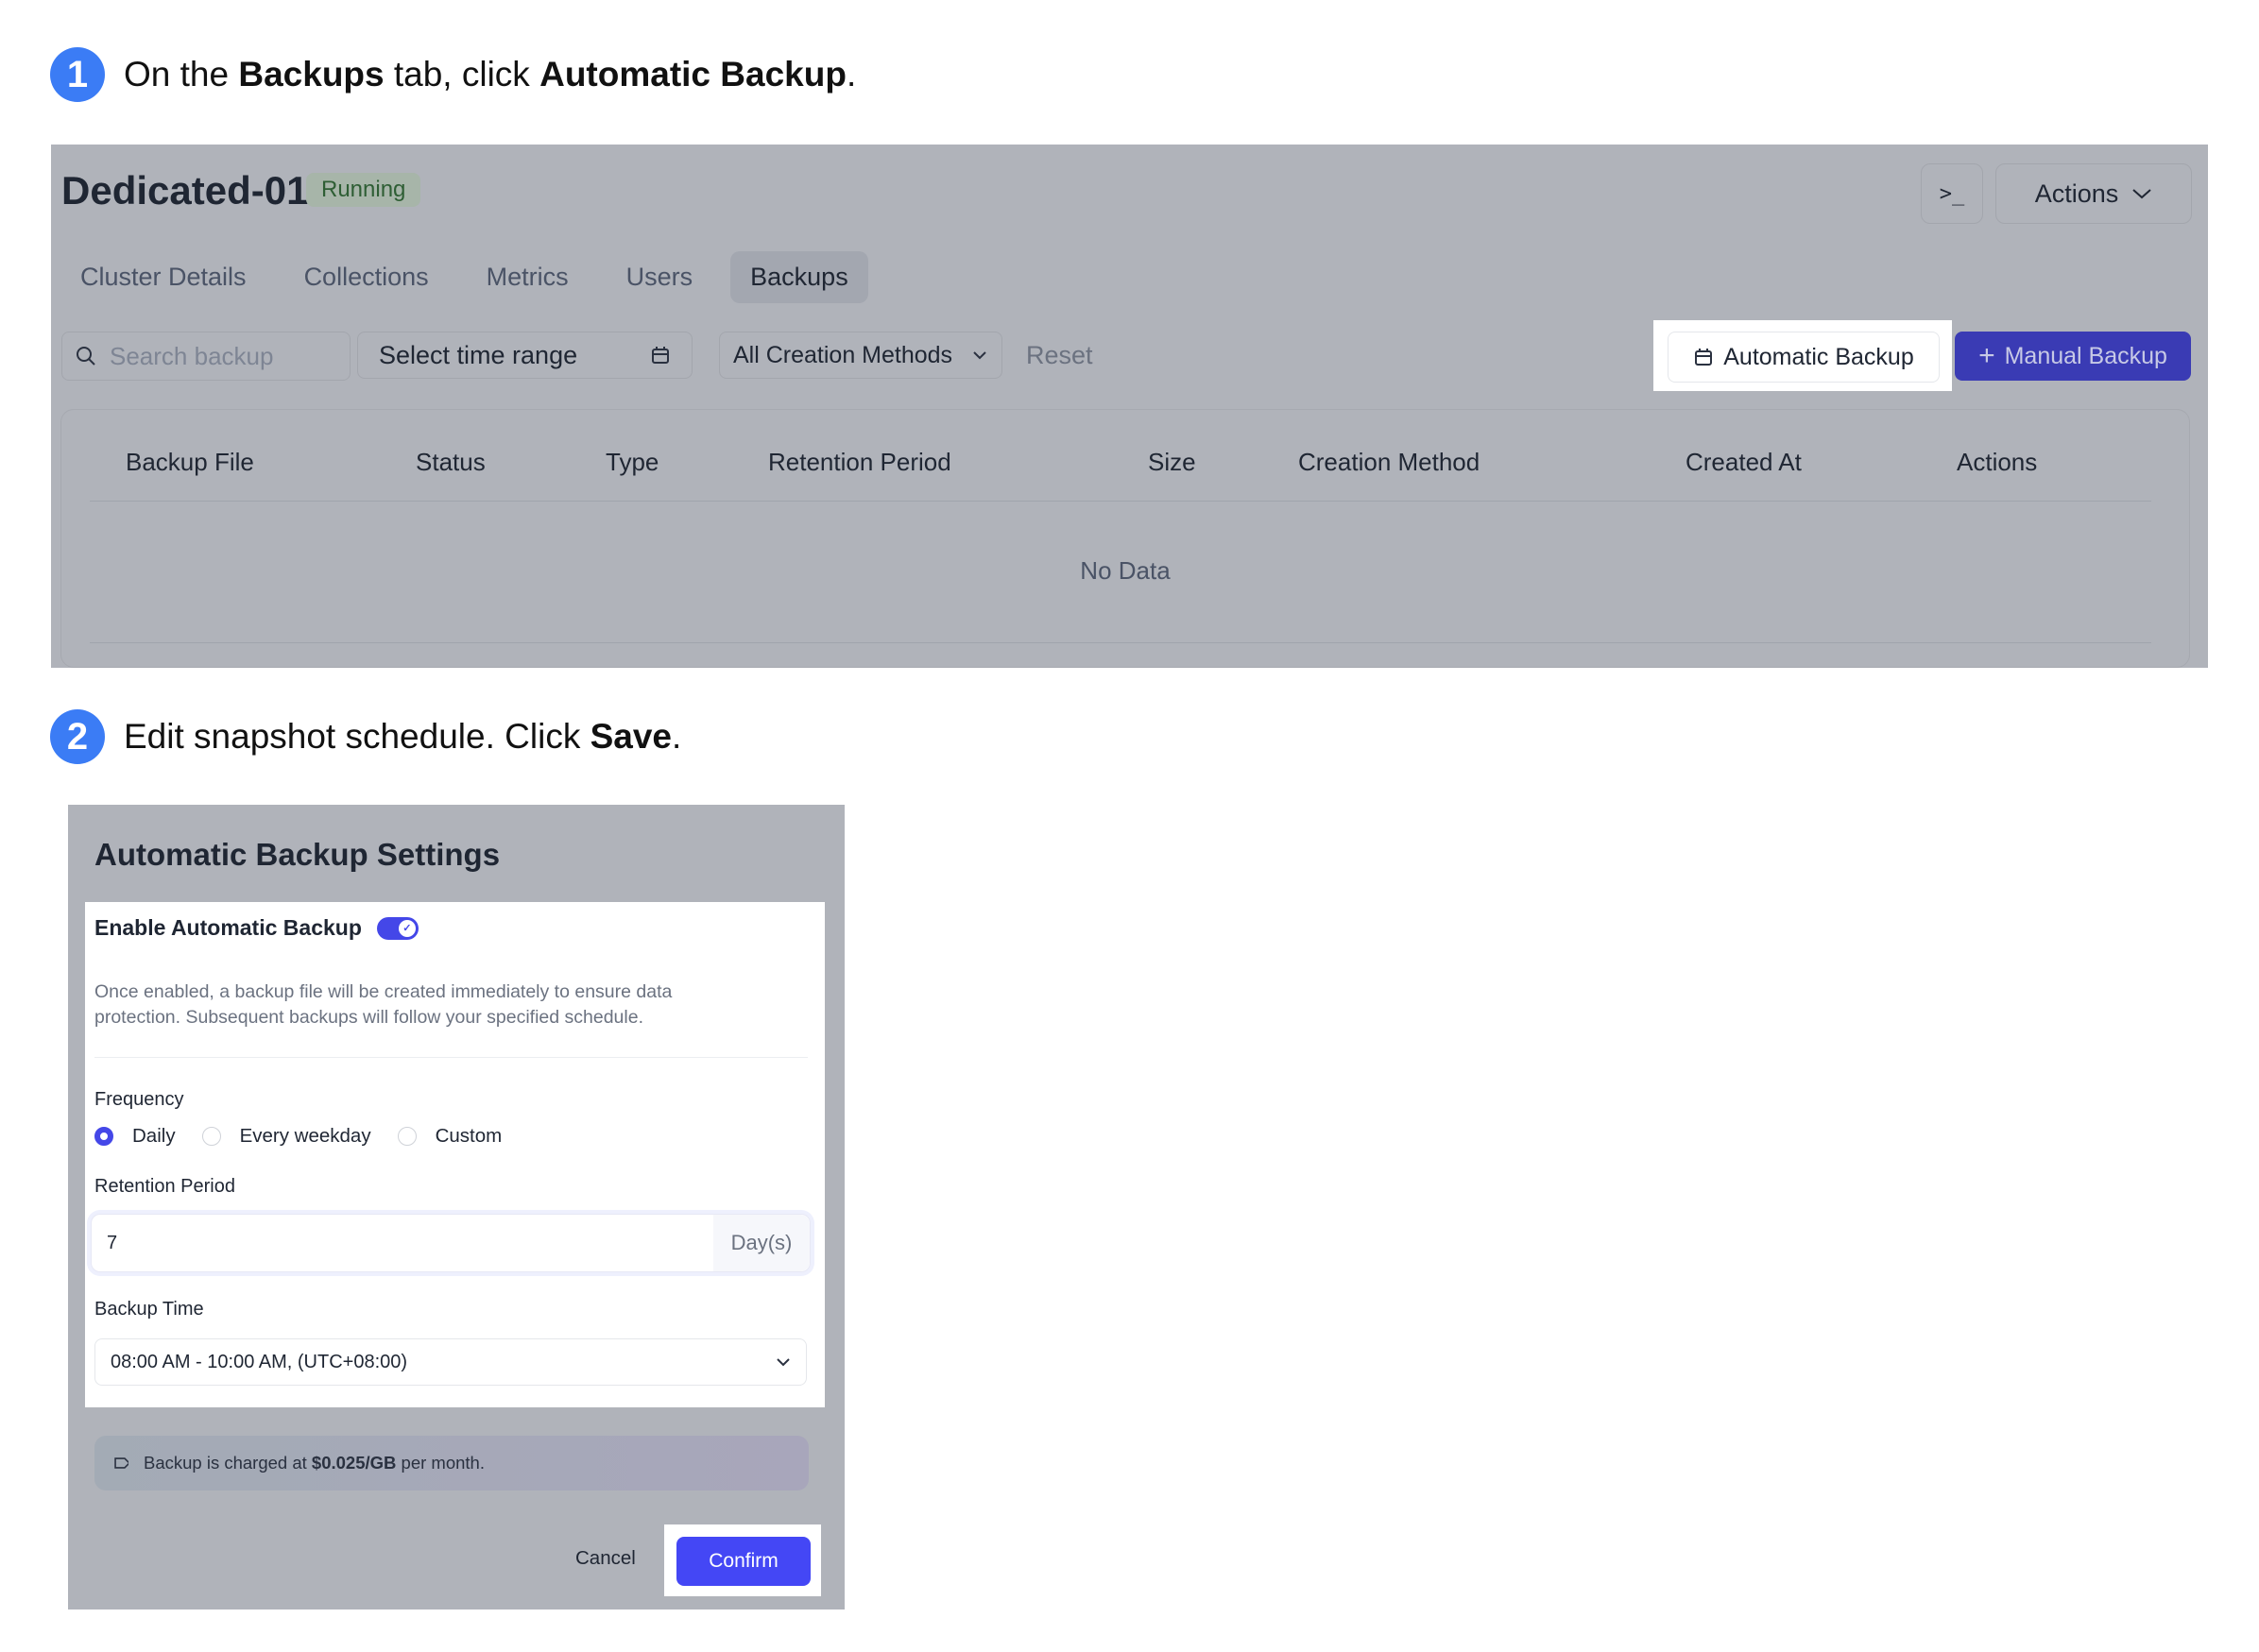  What do you see at coordinates (149, 1309) in the screenshot?
I see `backup-time-label: Backup Time` at bounding box center [149, 1309].